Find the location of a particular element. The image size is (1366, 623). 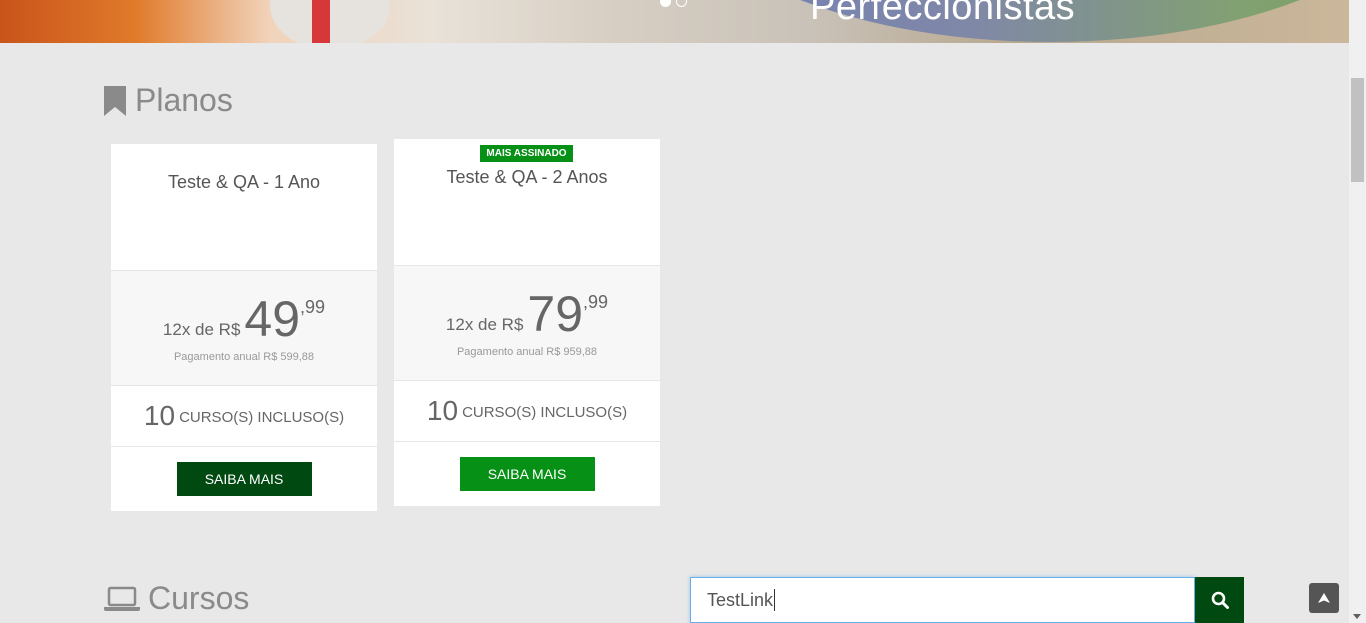

search-button is located at coordinates (1219, 600).